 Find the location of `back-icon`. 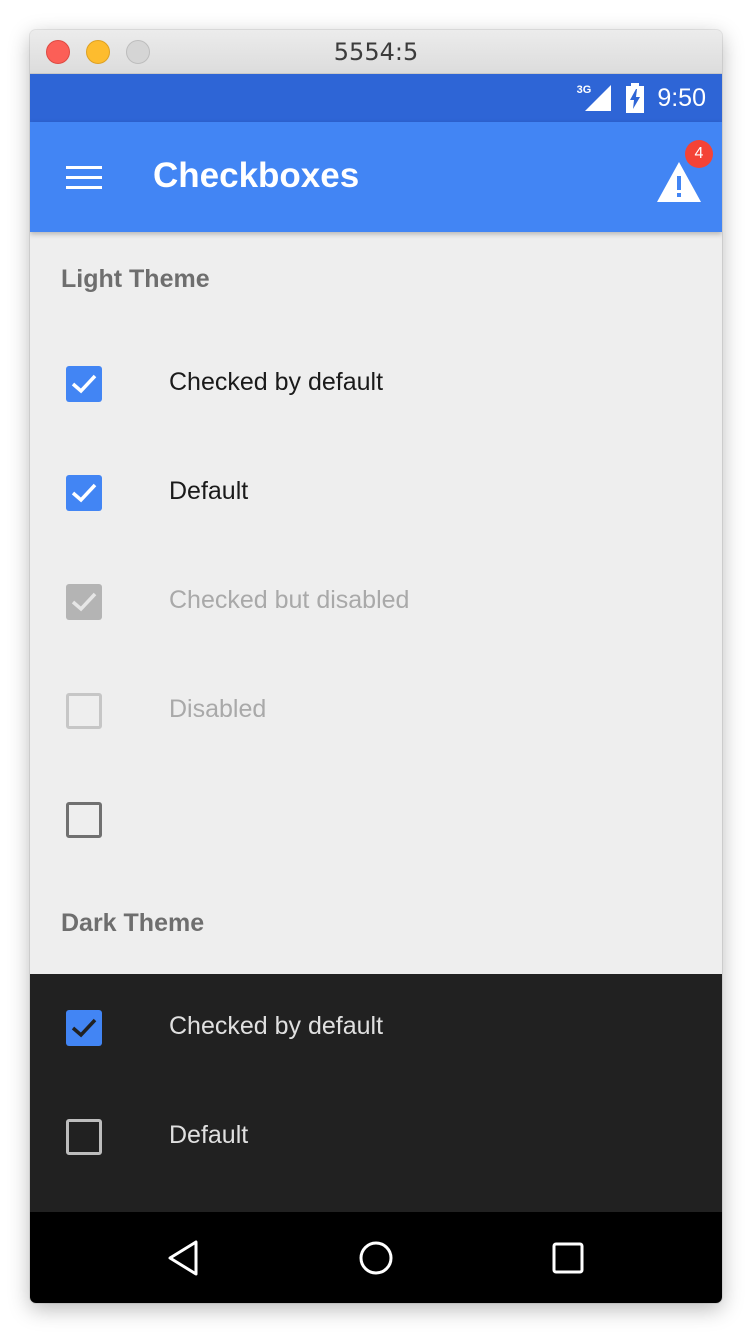

back-icon is located at coordinates (184, 1258).